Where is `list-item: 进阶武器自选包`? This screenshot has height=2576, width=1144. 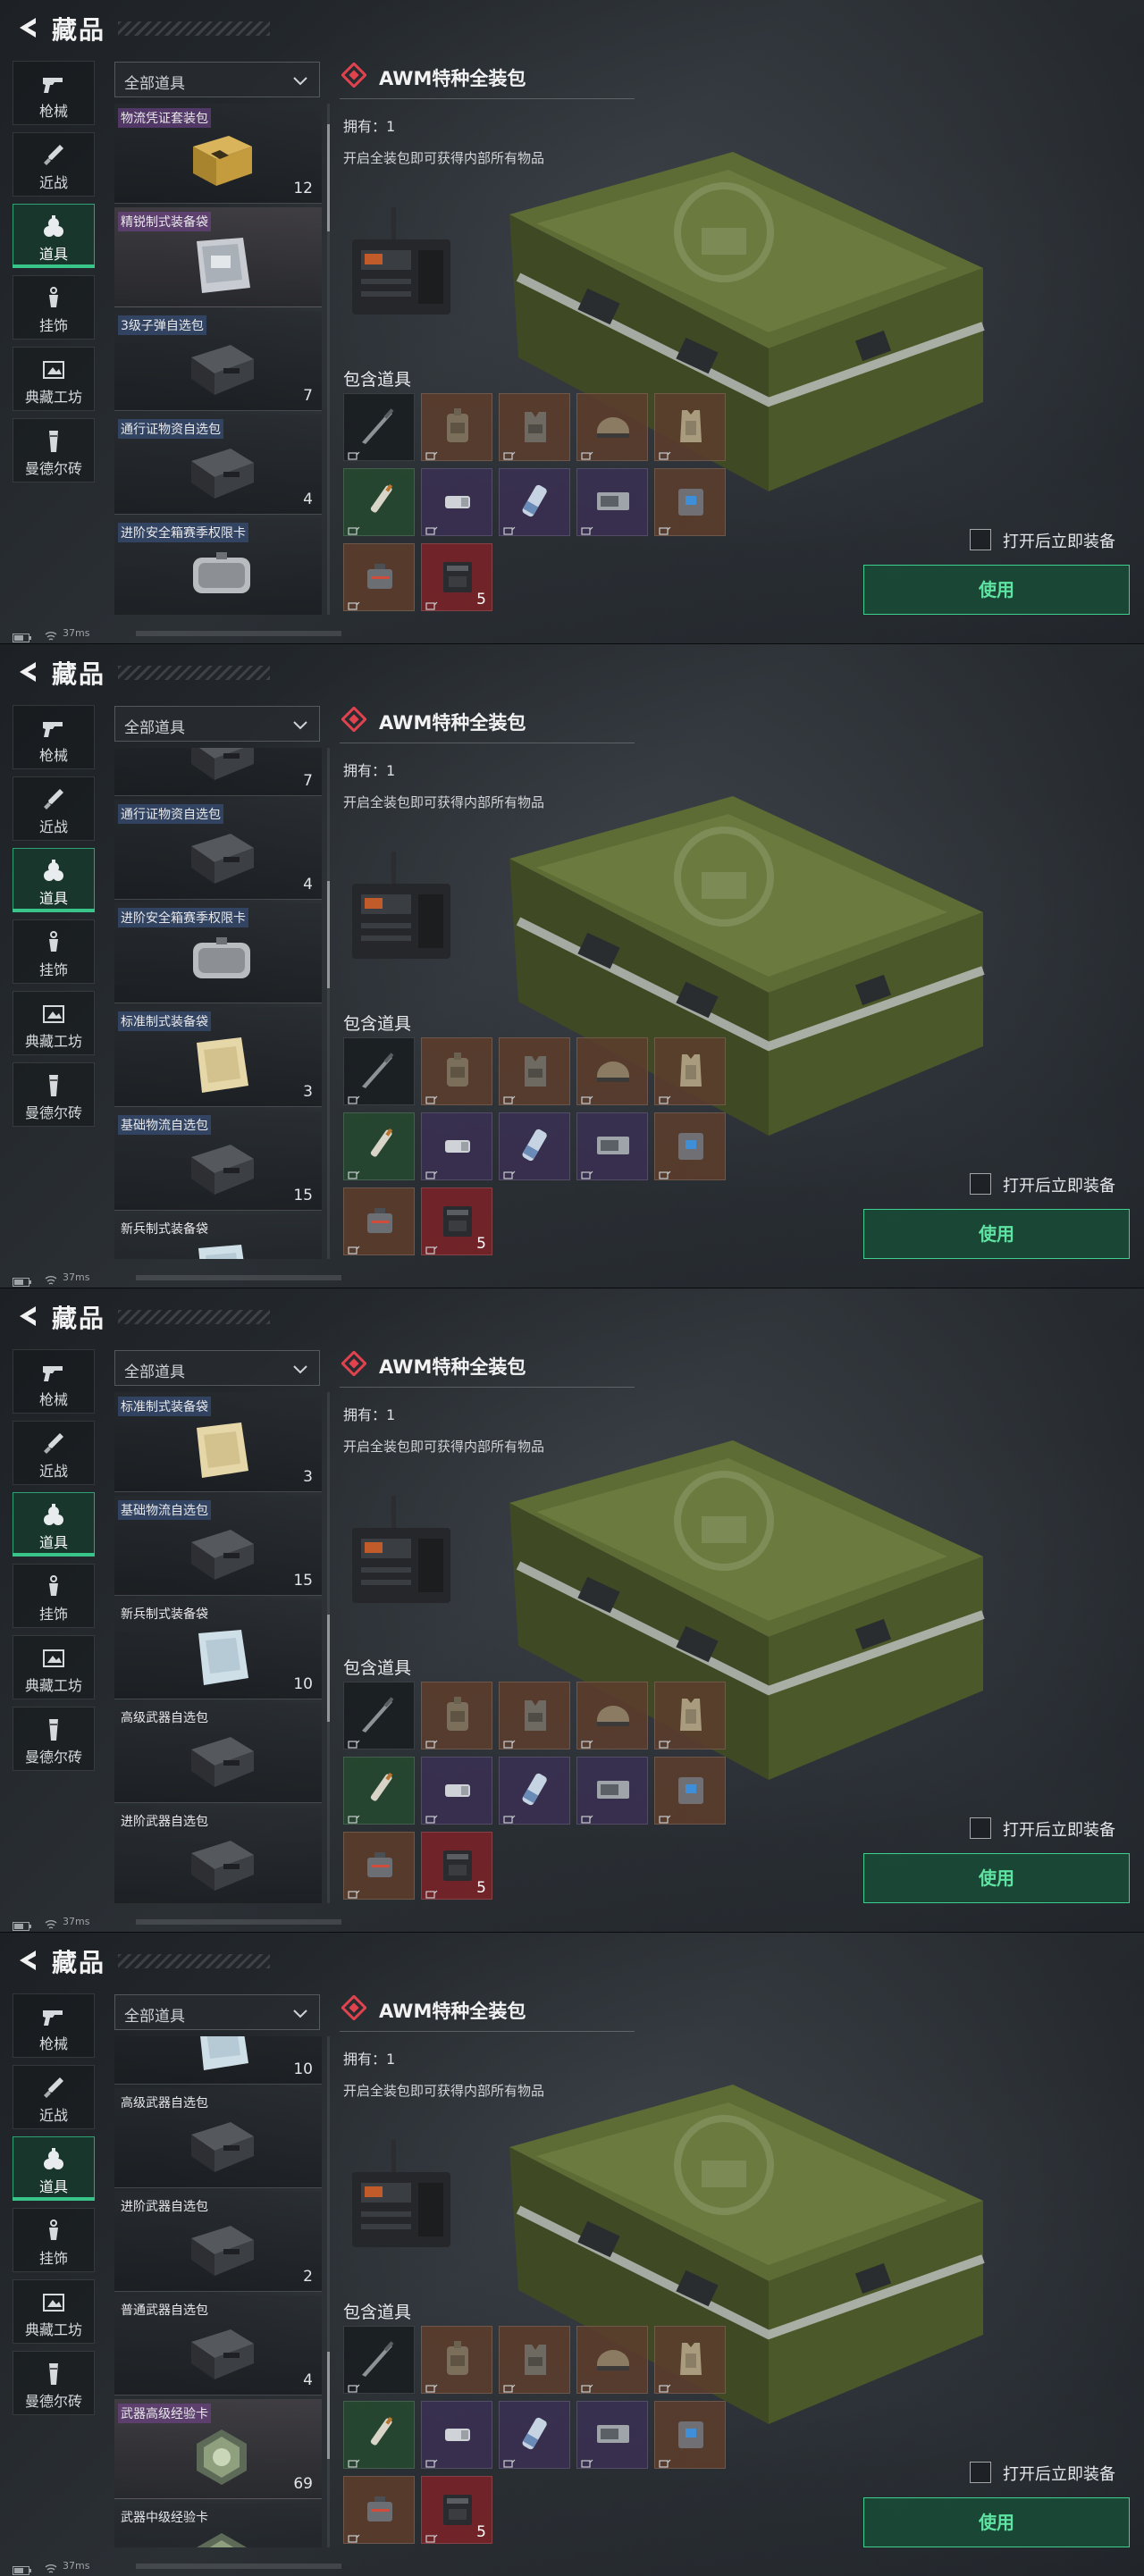 list-item: 进阶武器自选包 is located at coordinates (218, 1855).